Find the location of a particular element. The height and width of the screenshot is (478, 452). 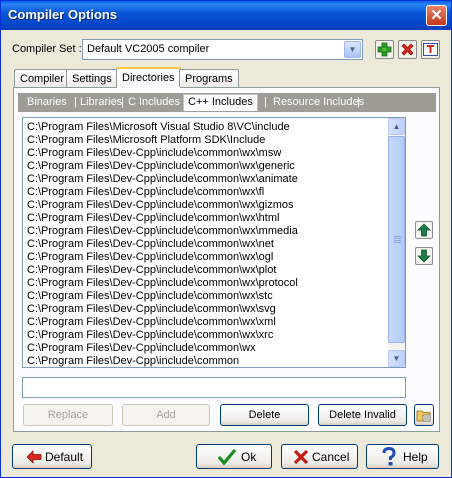

scroll-up-icon: ▲ is located at coordinates (396, 126).